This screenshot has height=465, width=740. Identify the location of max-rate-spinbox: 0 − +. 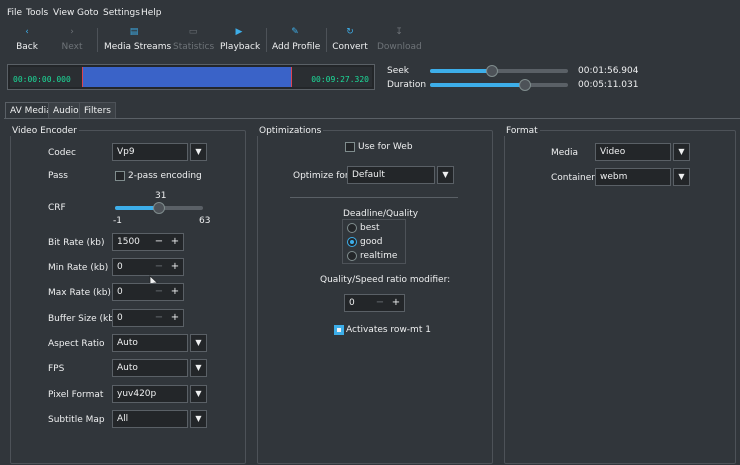
(148, 292).